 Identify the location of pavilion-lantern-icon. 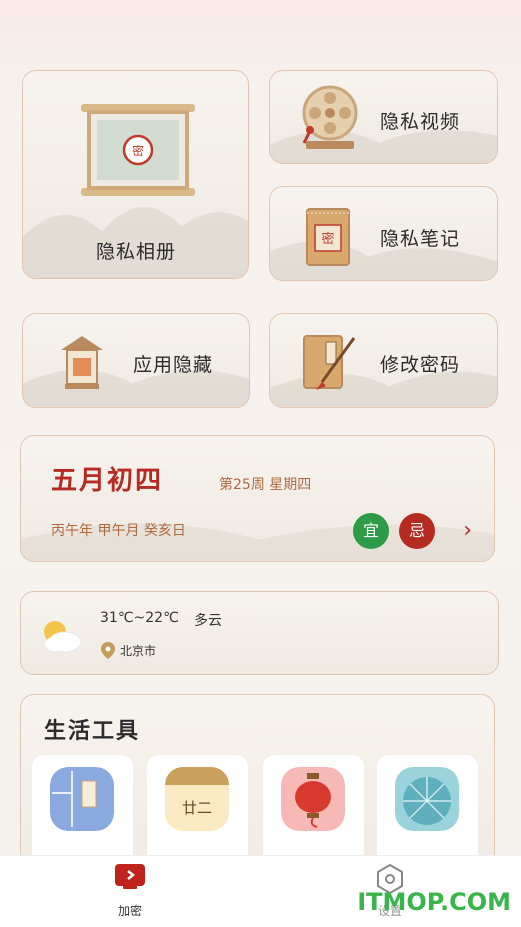
(82, 362).